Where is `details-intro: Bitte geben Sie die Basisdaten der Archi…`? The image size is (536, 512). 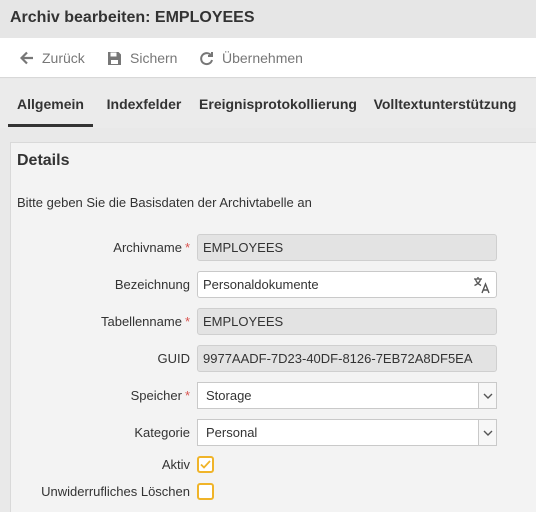 details-intro: Bitte geben Sie die Basisdaten der Archi… is located at coordinates (164, 202).